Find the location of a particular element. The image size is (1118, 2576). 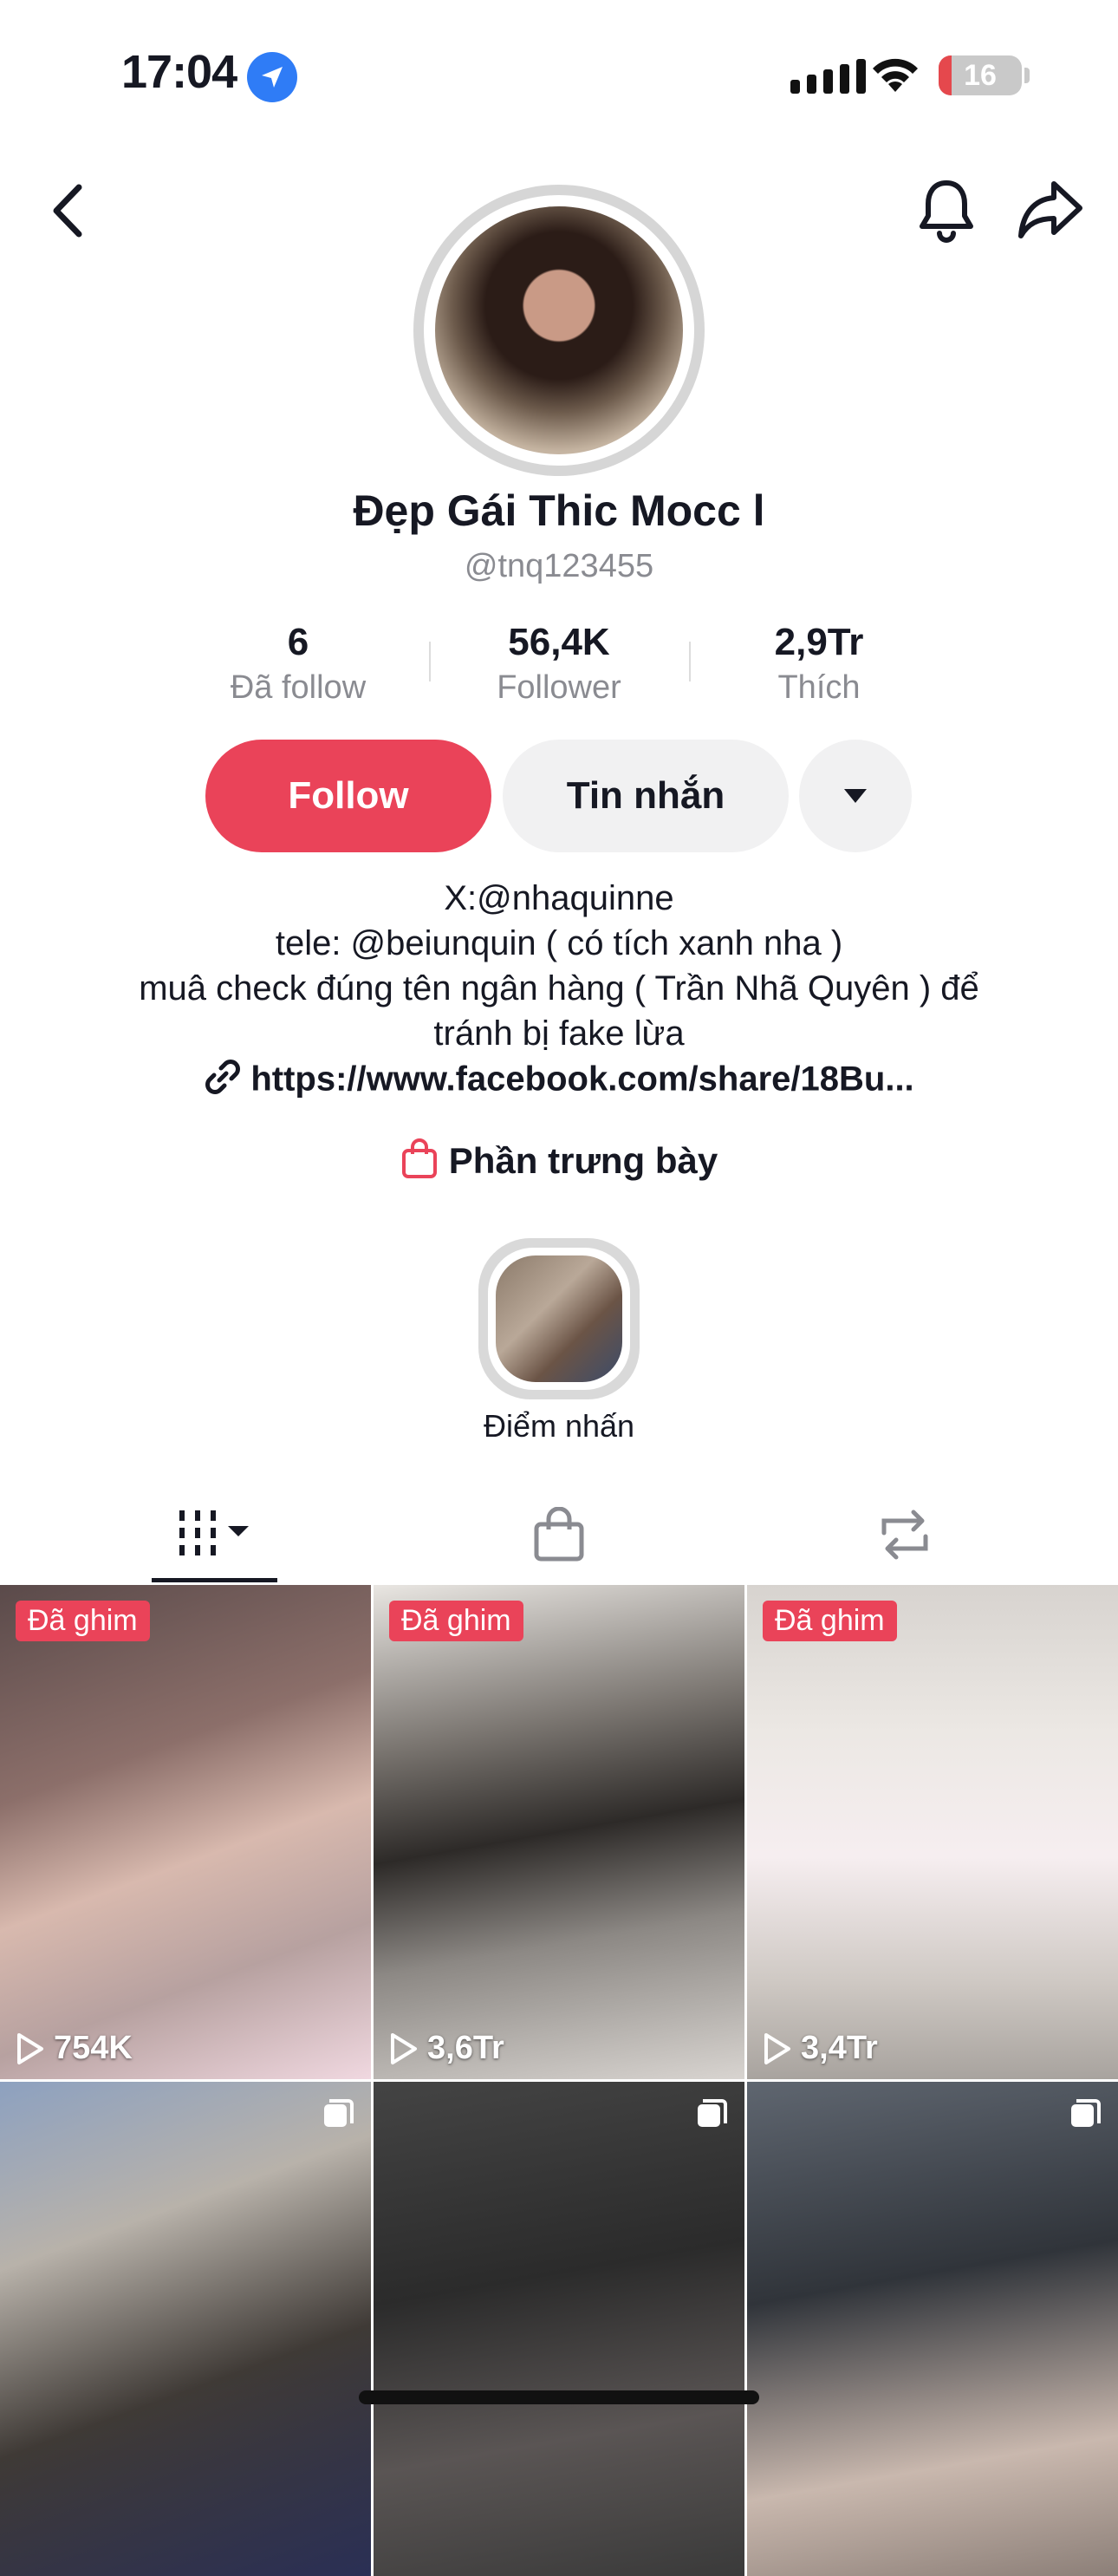

bio-line: X:@nhaquinne is located at coordinates (559, 898).